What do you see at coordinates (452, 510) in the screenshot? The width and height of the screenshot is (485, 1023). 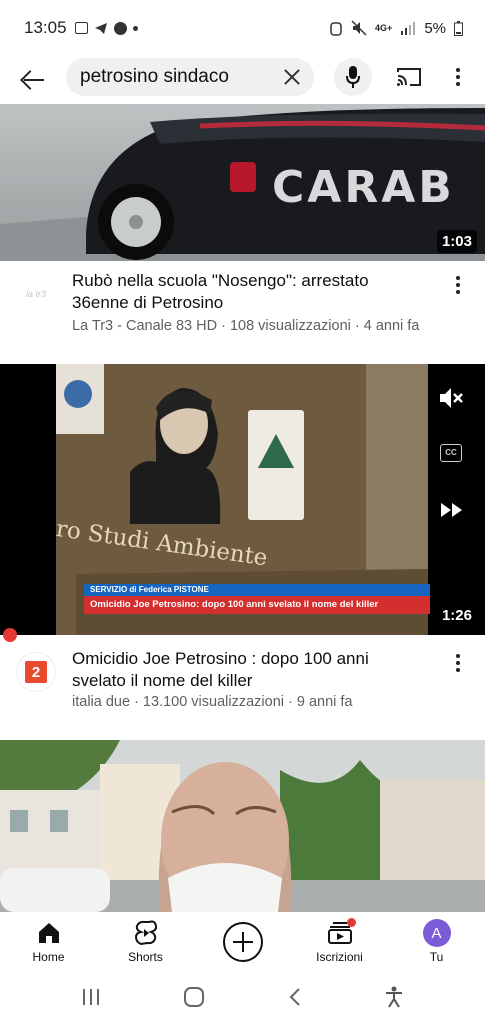 I see `fast-forward-icon` at bounding box center [452, 510].